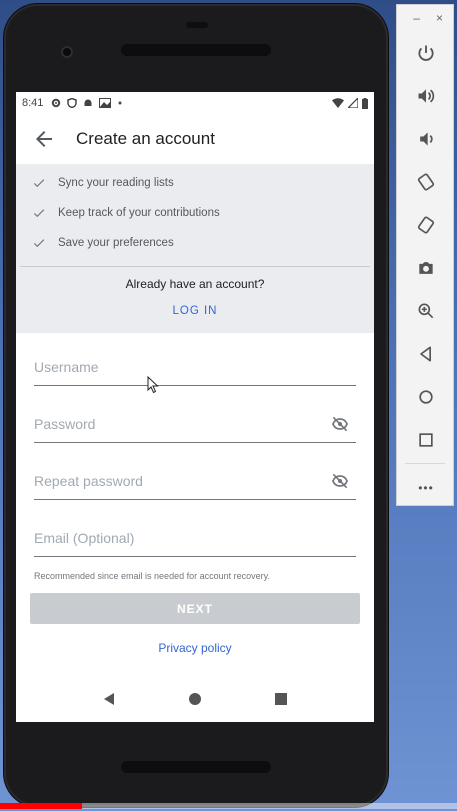  Describe the element at coordinates (439, 18) in the screenshot. I see `close-button: ×` at that location.